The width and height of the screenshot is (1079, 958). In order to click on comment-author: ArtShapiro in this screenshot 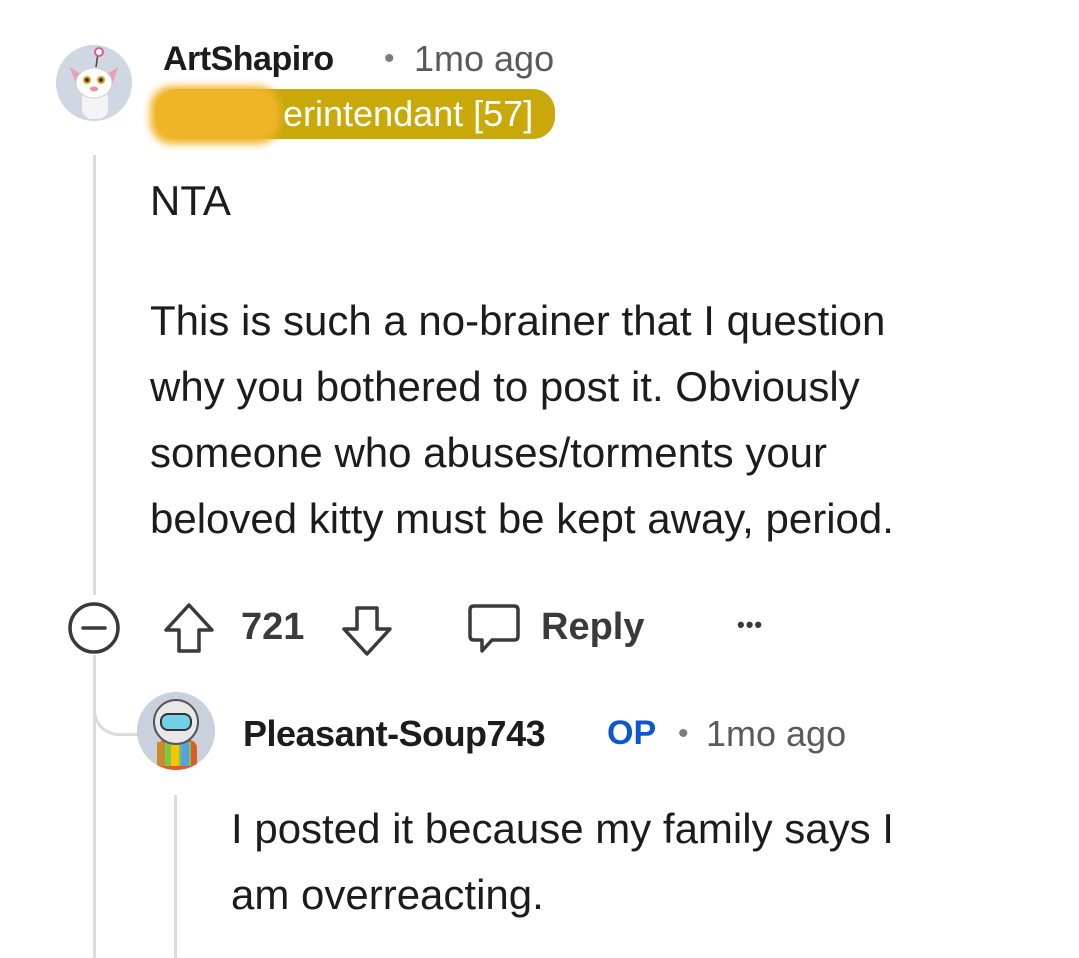, I will do `click(248, 59)`.